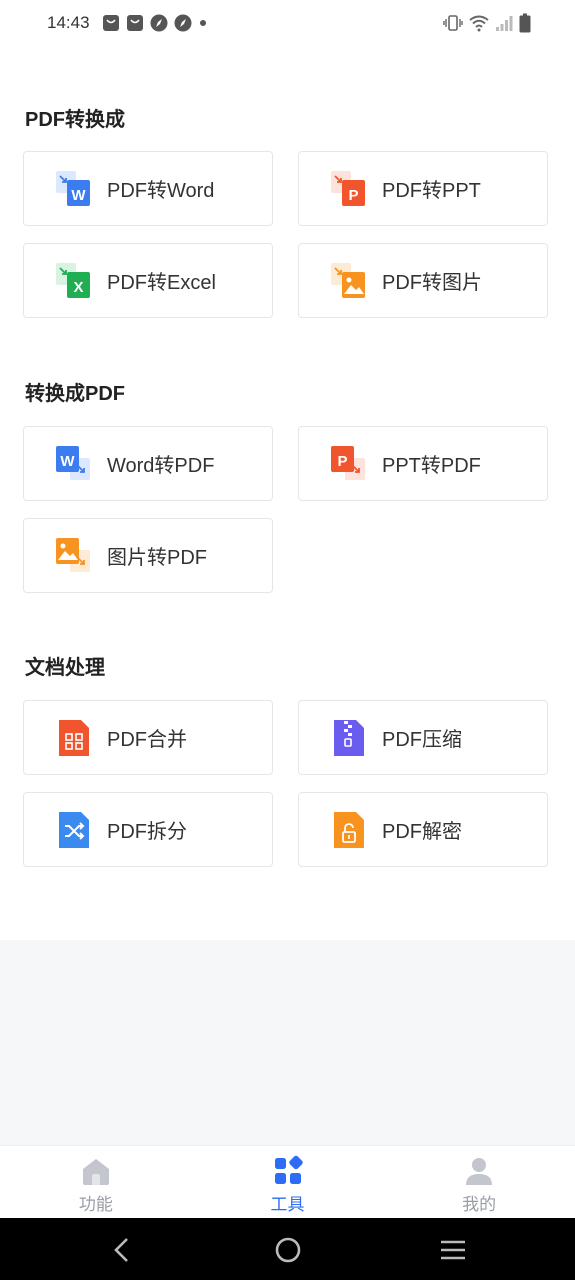 The width and height of the screenshot is (575, 1280). What do you see at coordinates (453, 23) in the screenshot?
I see `vibrate-icon` at bounding box center [453, 23].